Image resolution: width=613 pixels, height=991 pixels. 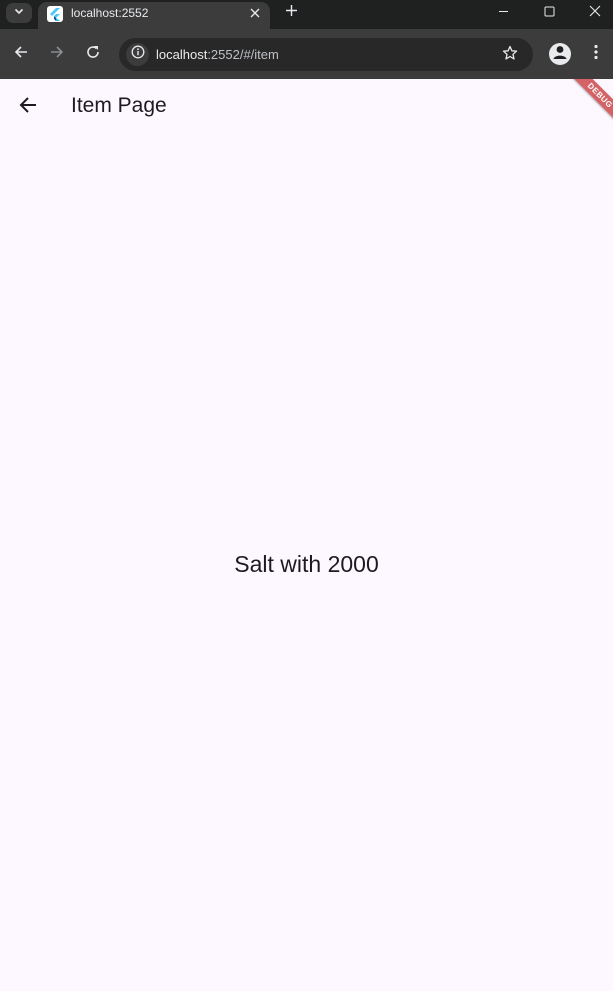 I want to click on star-icon, so click(x=510, y=55).